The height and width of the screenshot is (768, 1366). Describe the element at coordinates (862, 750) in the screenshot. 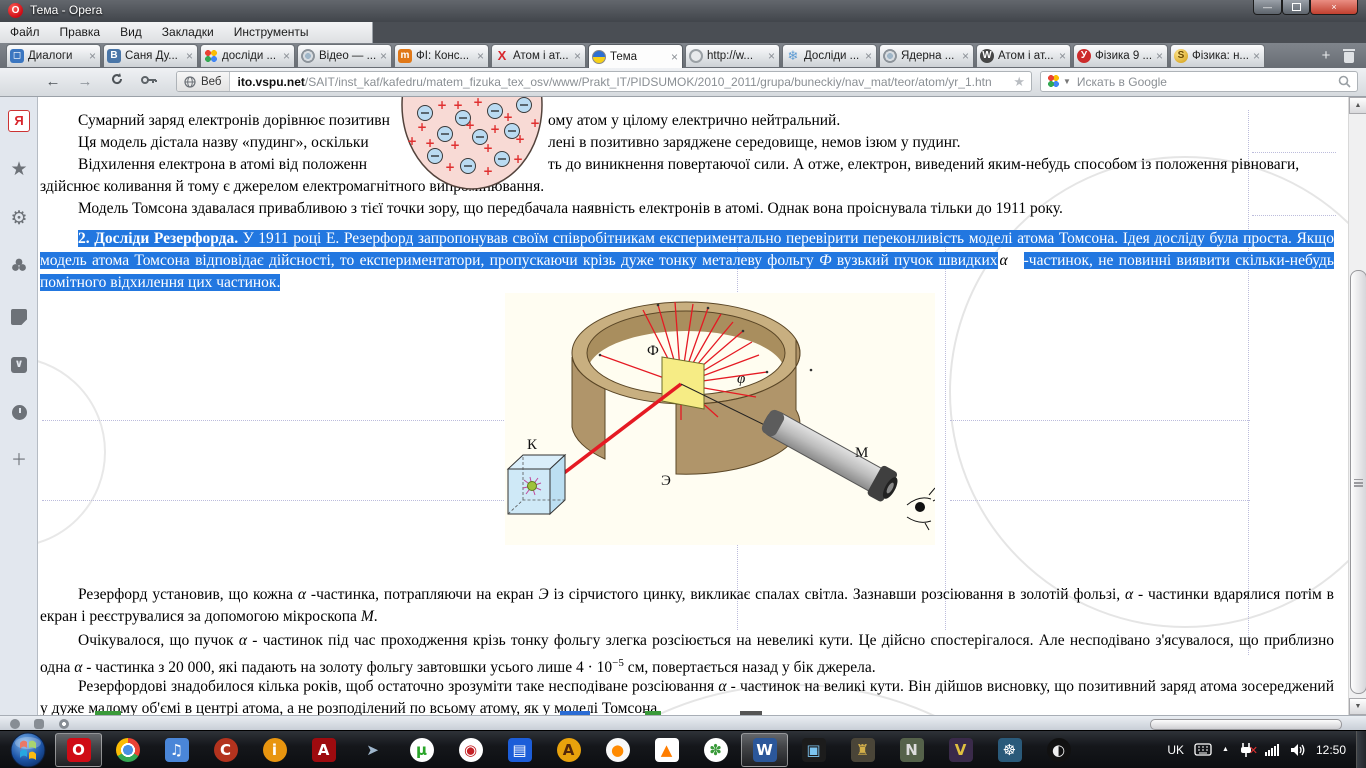

I see `taskbar-button-wot: ♜` at that location.